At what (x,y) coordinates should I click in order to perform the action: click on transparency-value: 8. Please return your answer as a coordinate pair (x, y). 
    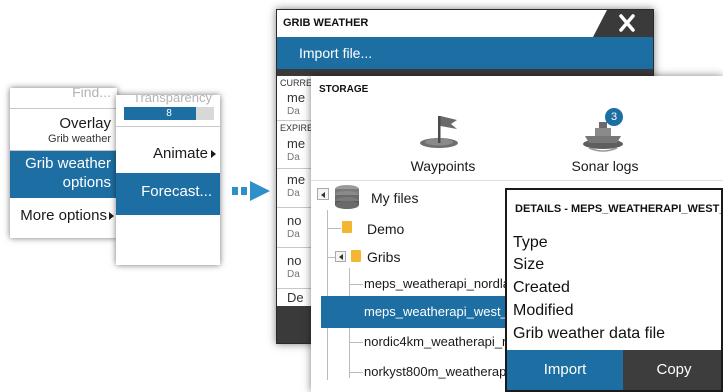
    Looking at the image, I should click on (169, 113).